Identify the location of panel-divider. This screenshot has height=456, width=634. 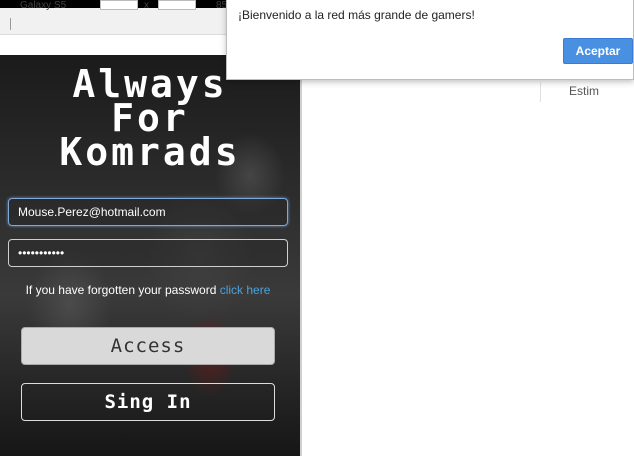
(301, 255).